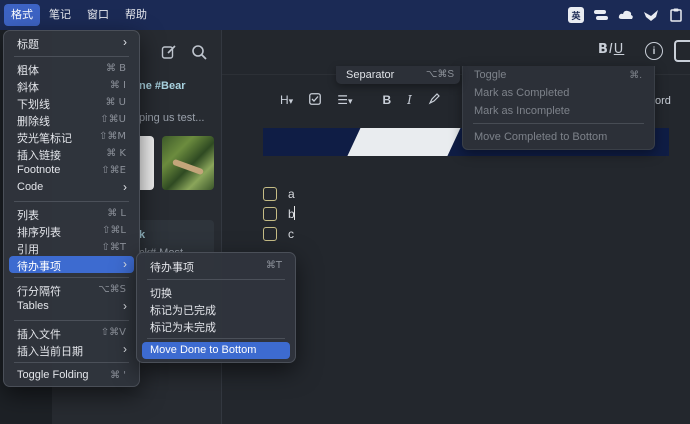 This screenshot has width=690, height=424. What do you see at coordinates (116, 213) in the screenshot?
I see `menu-item-shortcut: ⌘ L` at bounding box center [116, 213].